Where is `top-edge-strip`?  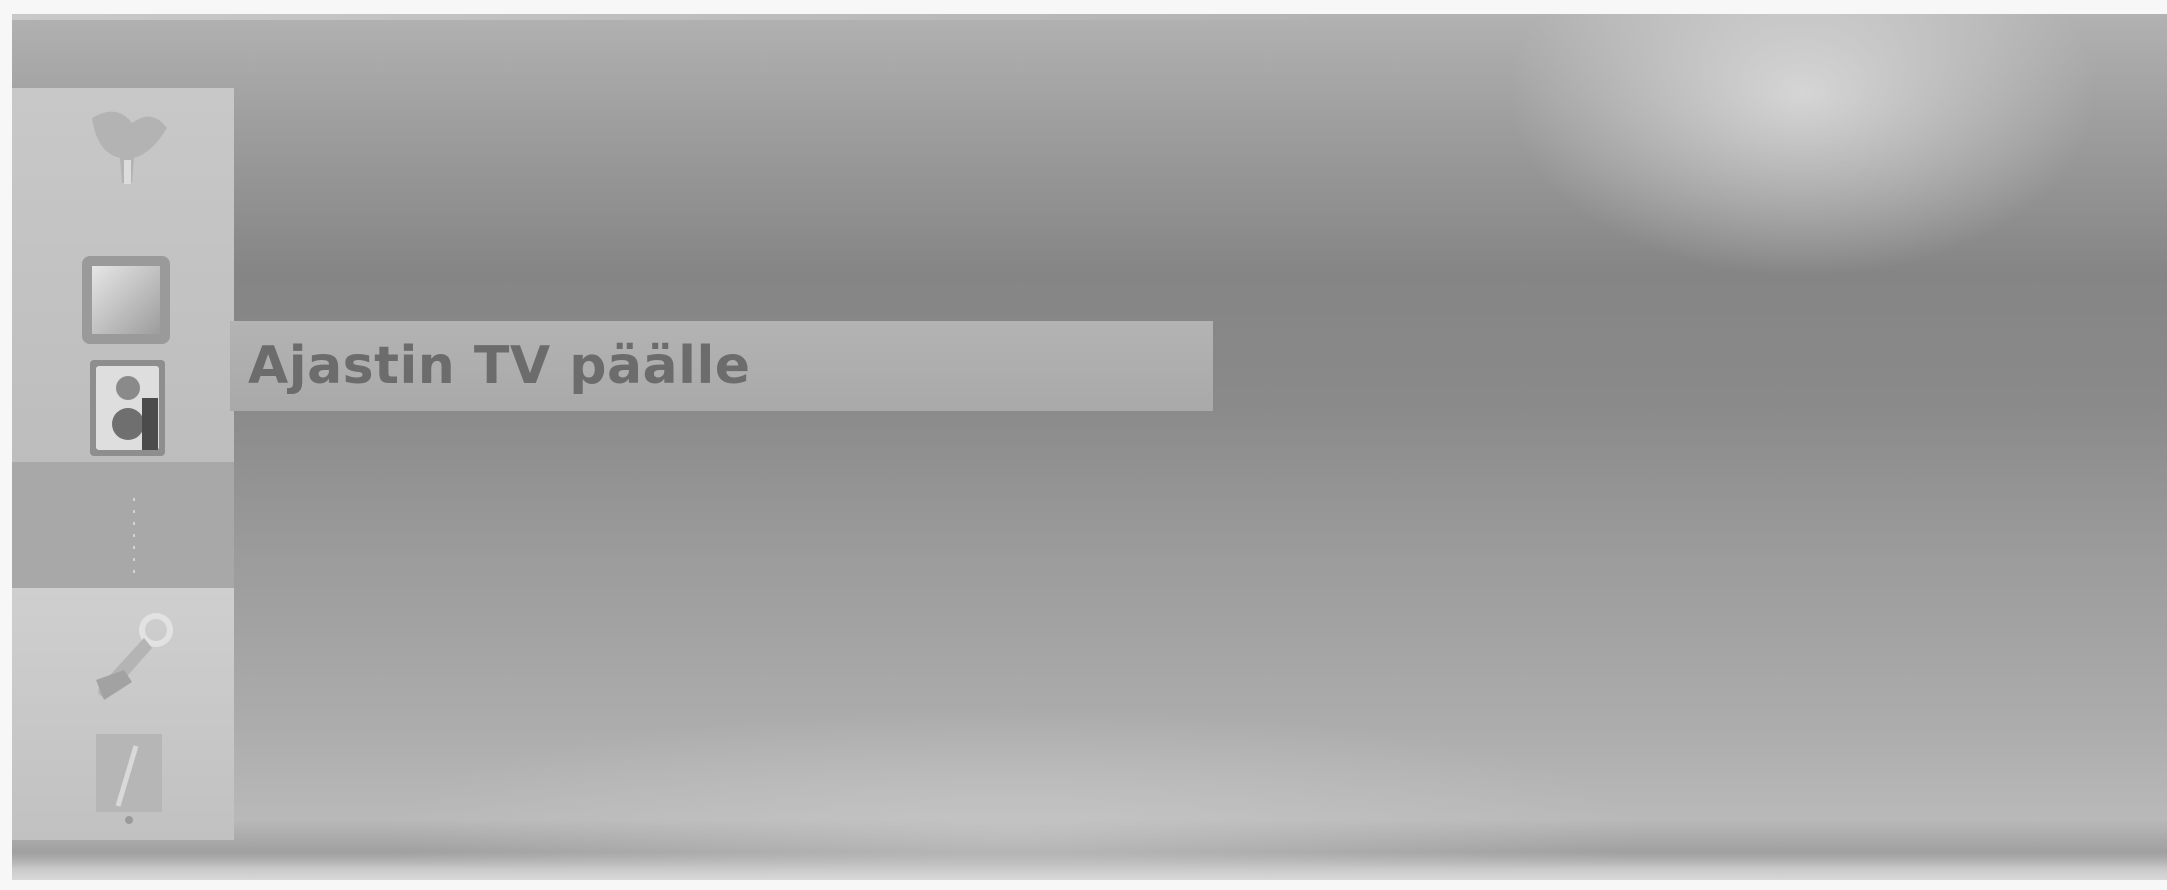 top-edge-strip is located at coordinates (659, 17).